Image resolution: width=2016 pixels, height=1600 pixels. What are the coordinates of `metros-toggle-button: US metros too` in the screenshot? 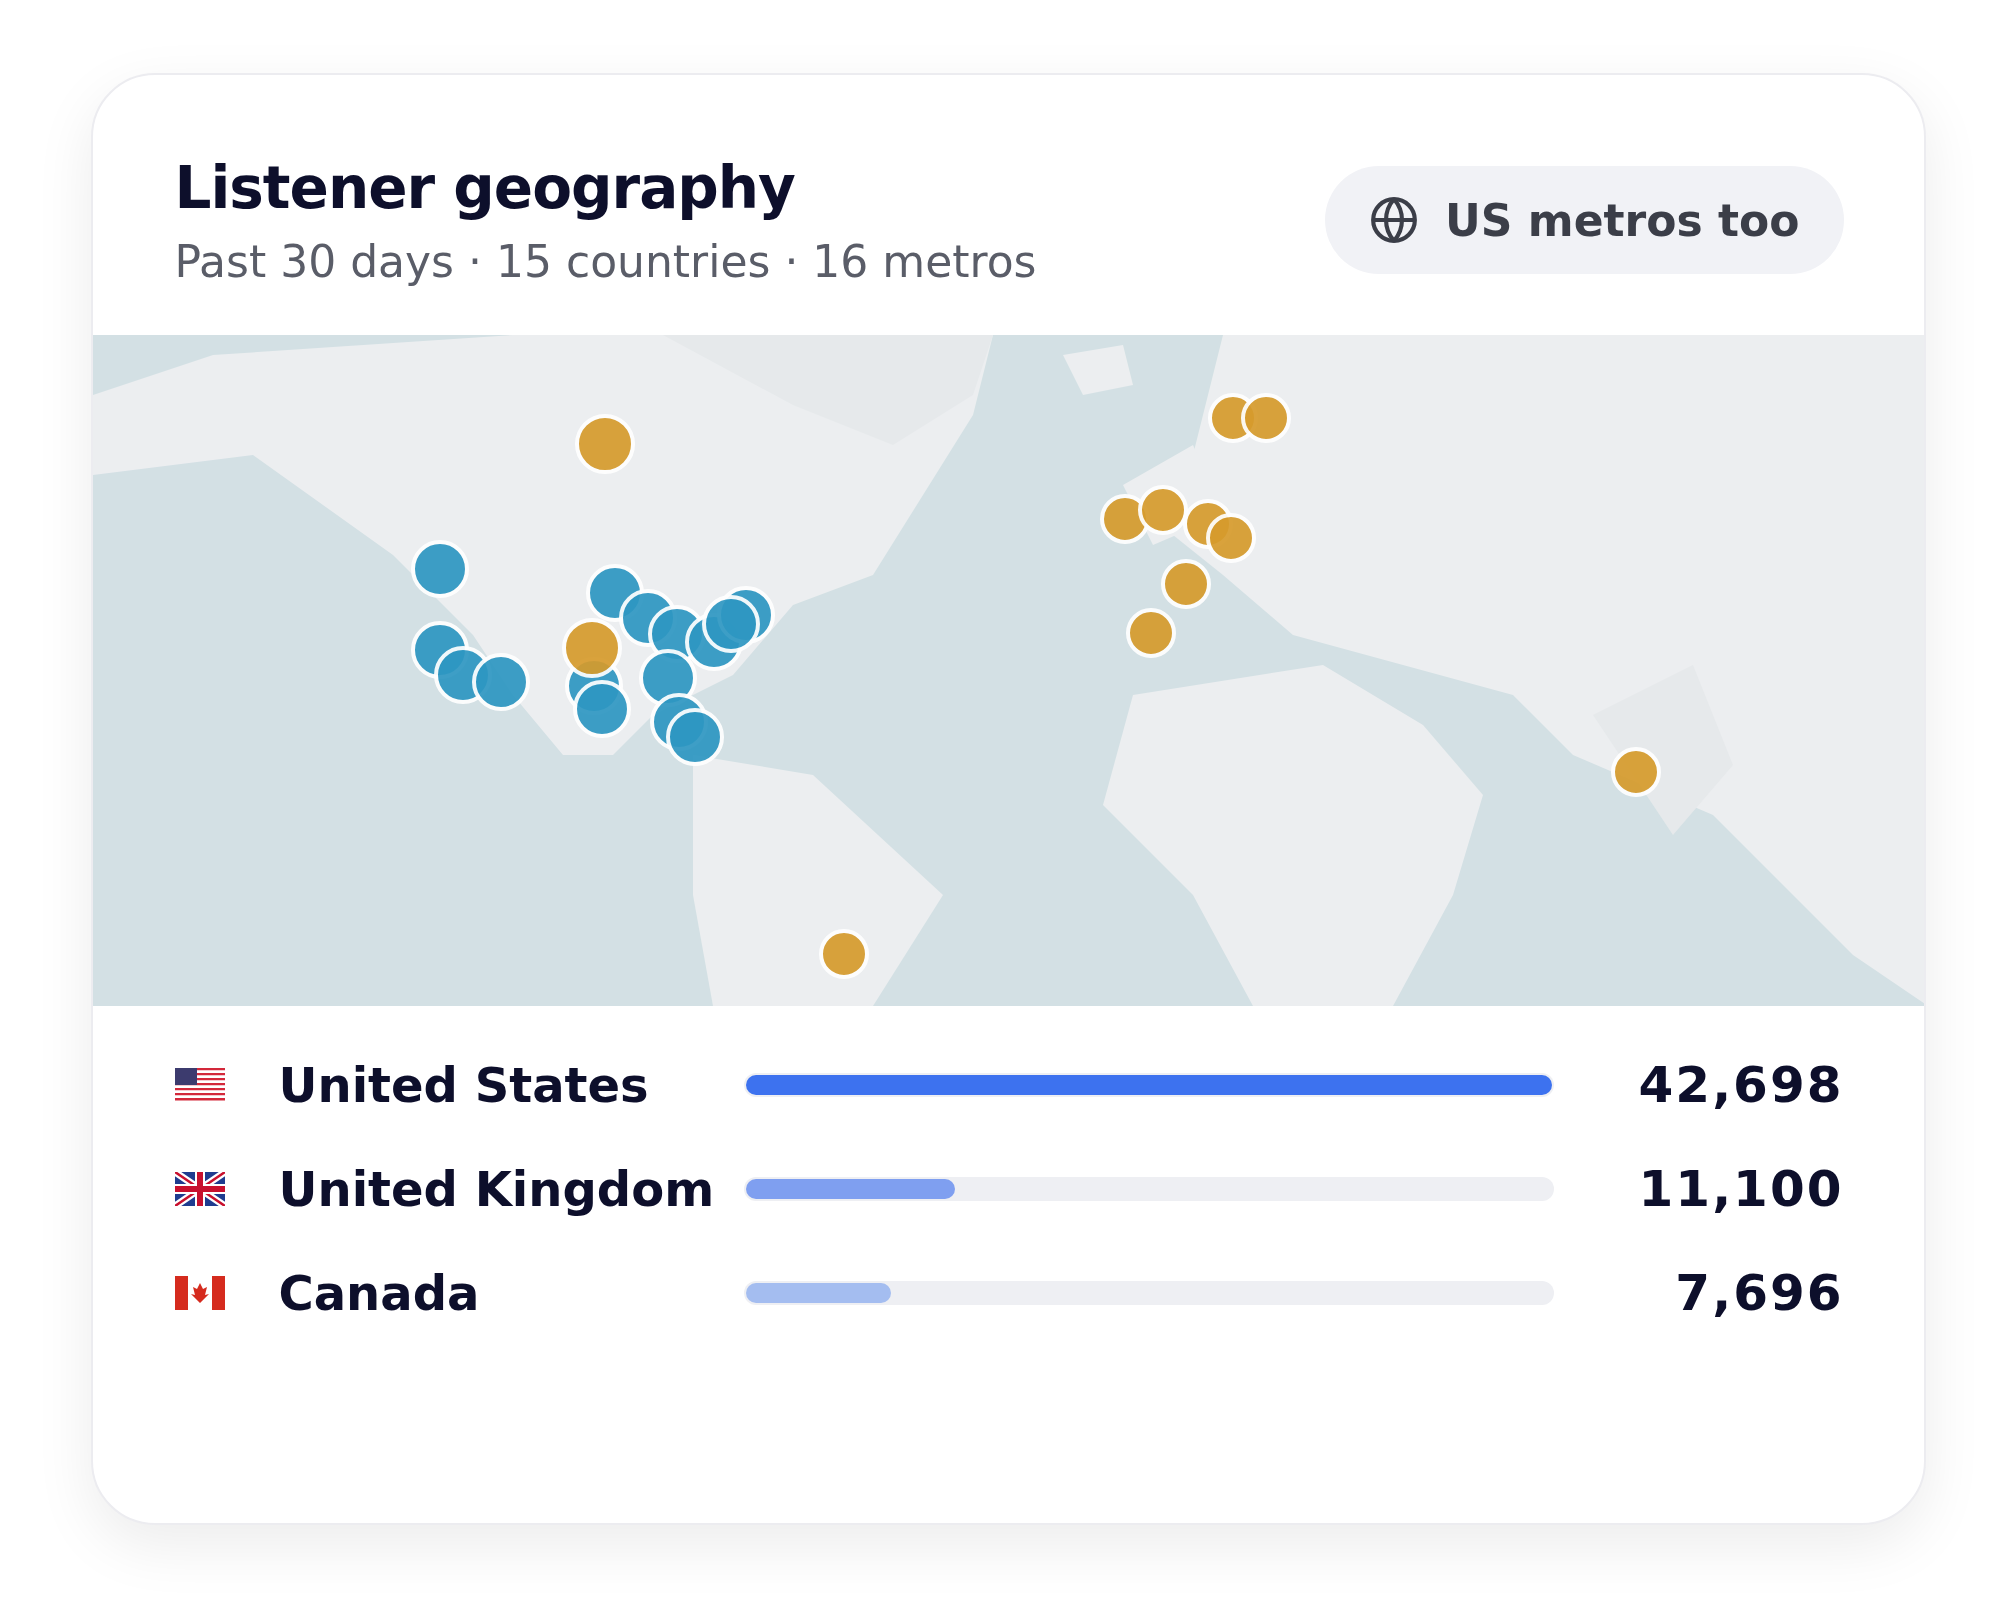 It's located at (1584, 220).